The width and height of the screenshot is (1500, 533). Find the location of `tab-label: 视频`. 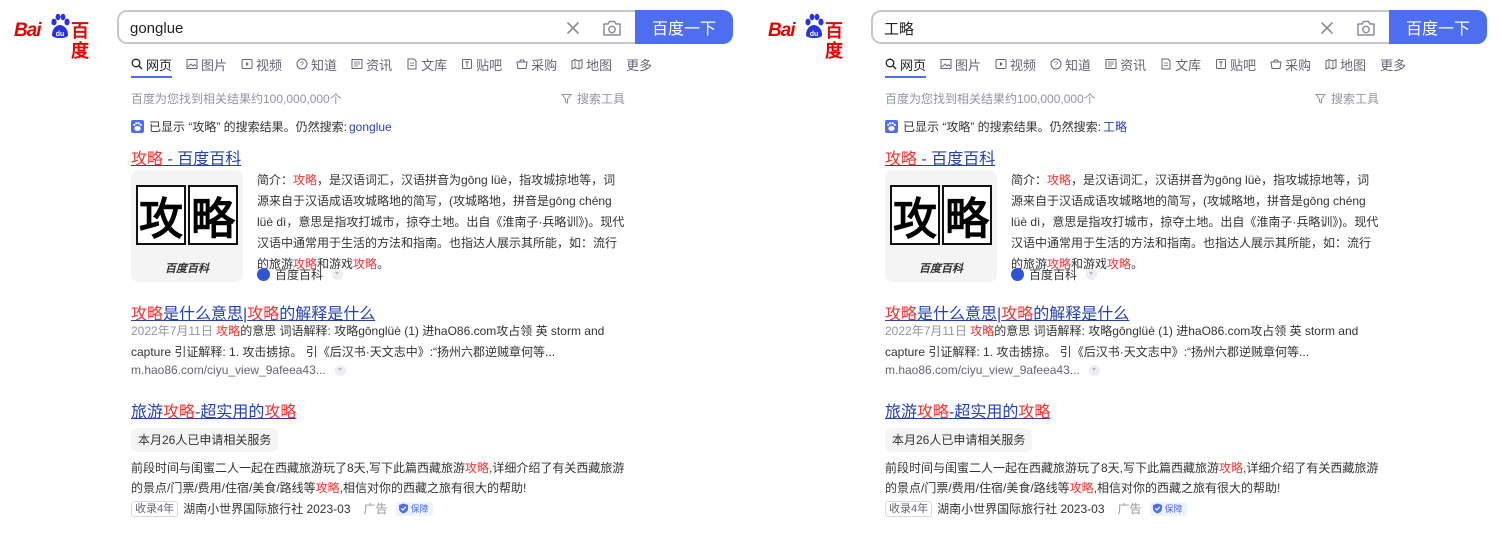

tab-label: 视频 is located at coordinates (269, 65).